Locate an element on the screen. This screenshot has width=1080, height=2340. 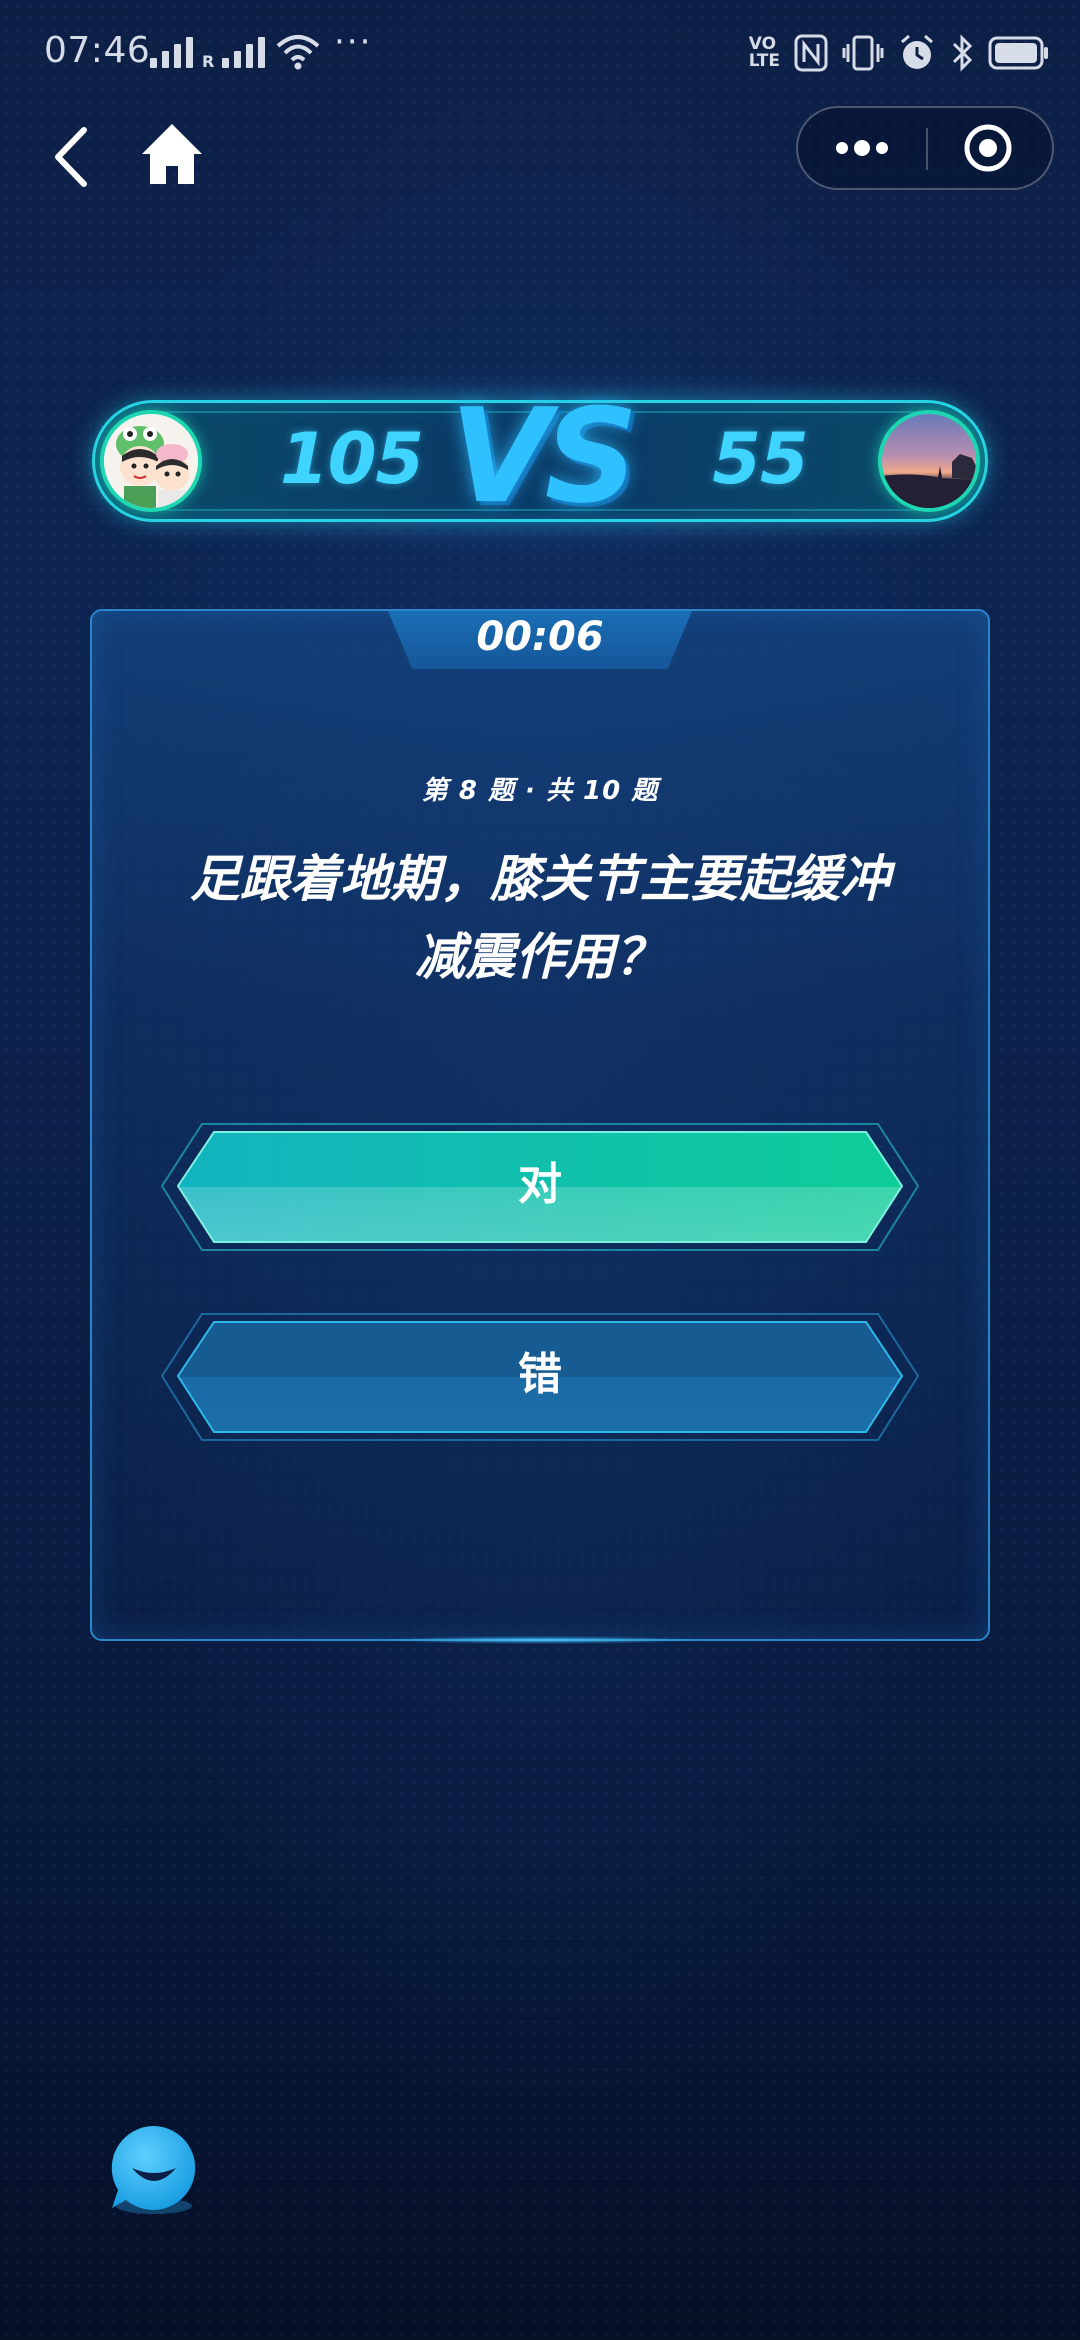
question-progress: 第 8 题 · 共 10 题 is located at coordinates (540, 791).